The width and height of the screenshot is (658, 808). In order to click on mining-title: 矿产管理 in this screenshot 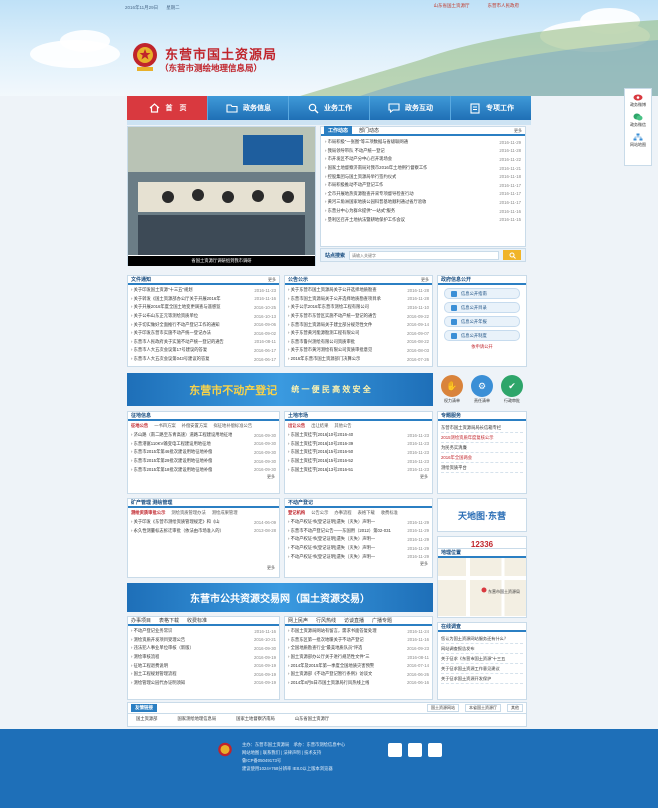, I will do `click(141, 503)`.